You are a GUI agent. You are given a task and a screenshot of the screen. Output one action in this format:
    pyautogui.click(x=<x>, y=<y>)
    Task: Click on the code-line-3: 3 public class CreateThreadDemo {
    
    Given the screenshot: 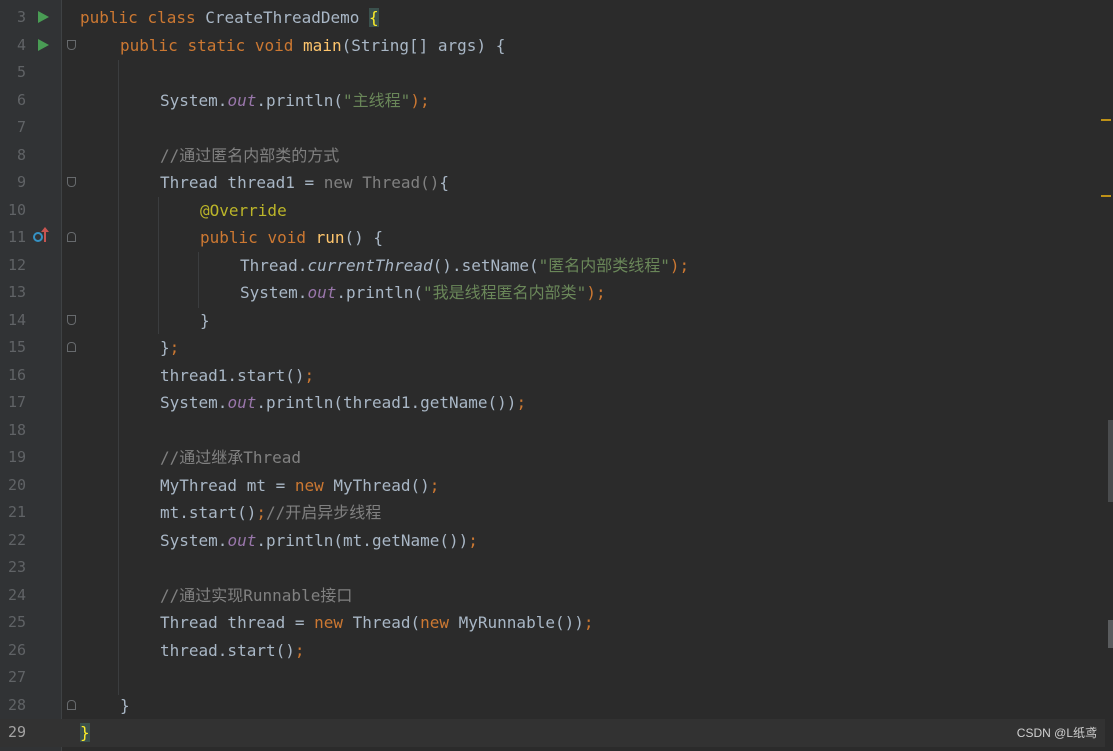 What is the action you would take?
    pyautogui.click(x=552, y=18)
    